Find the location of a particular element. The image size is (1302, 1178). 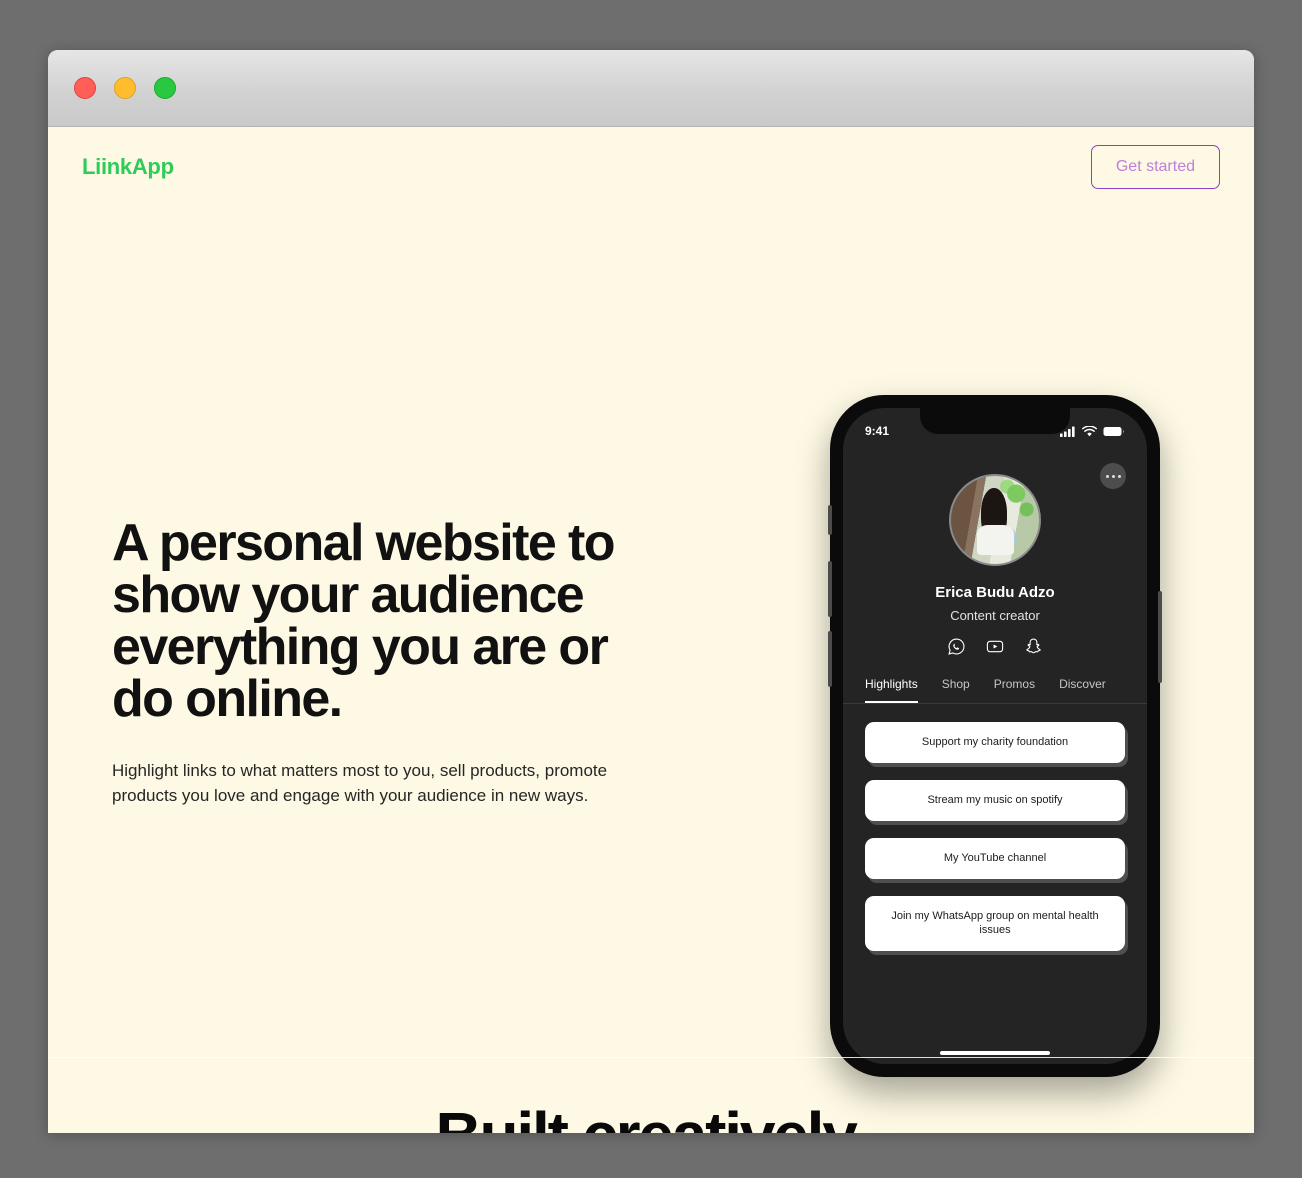

close-window-button is located at coordinates (85, 88).